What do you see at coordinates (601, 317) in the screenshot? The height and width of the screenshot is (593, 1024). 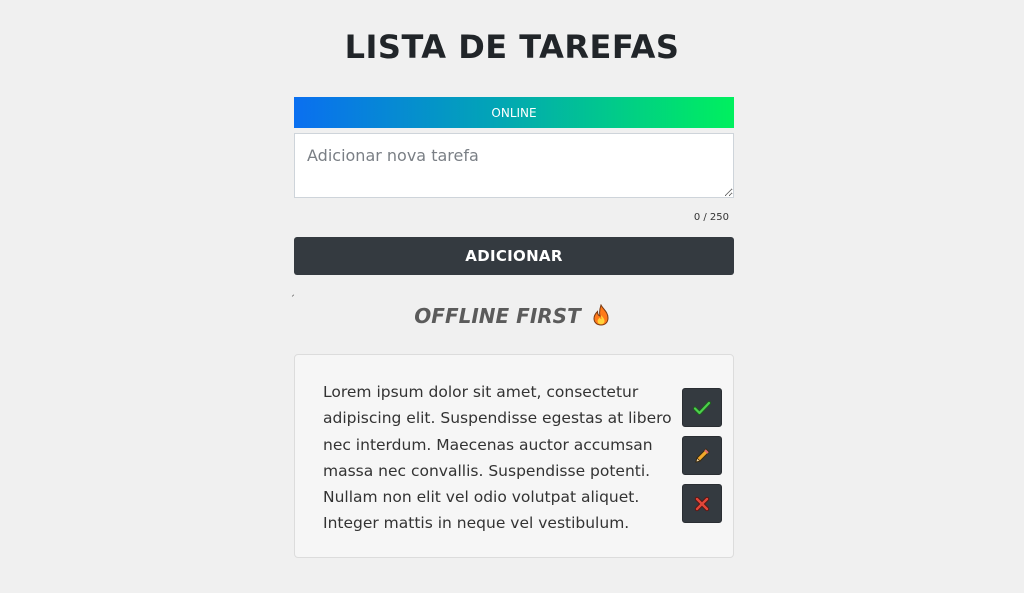 I see `fire-icon` at bounding box center [601, 317].